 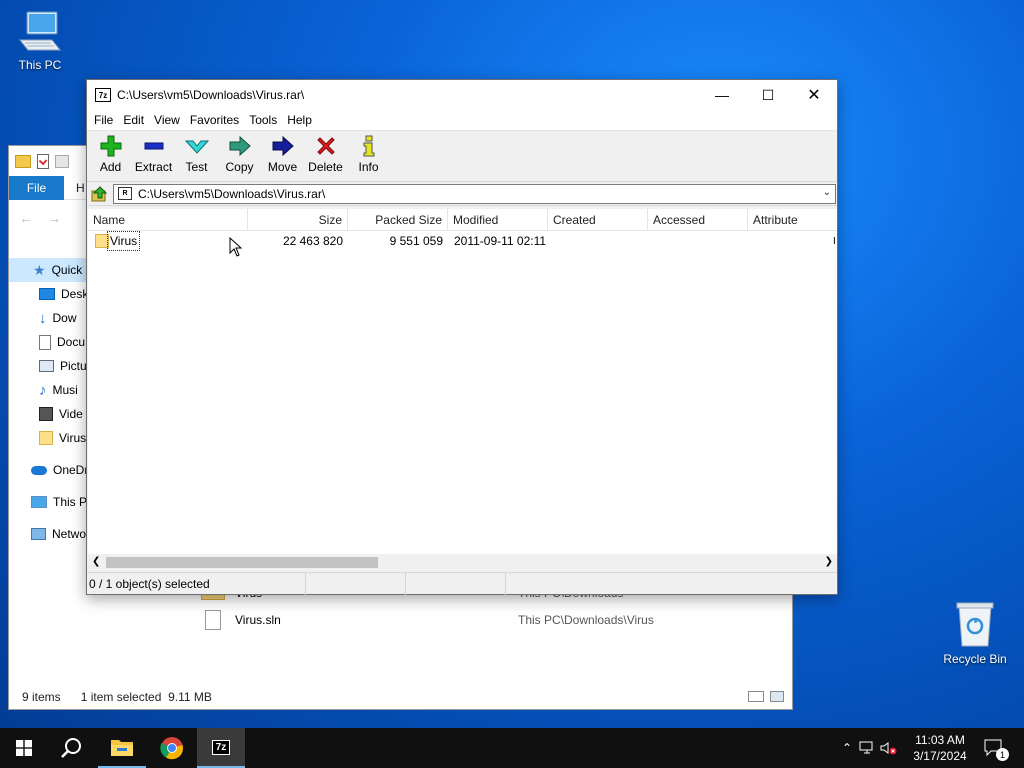 What do you see at coordinates (462, 120) in the screenshot?
I see `menu-bar: File Edit View Favorites Tools Help` at bounding box center [462, 120].